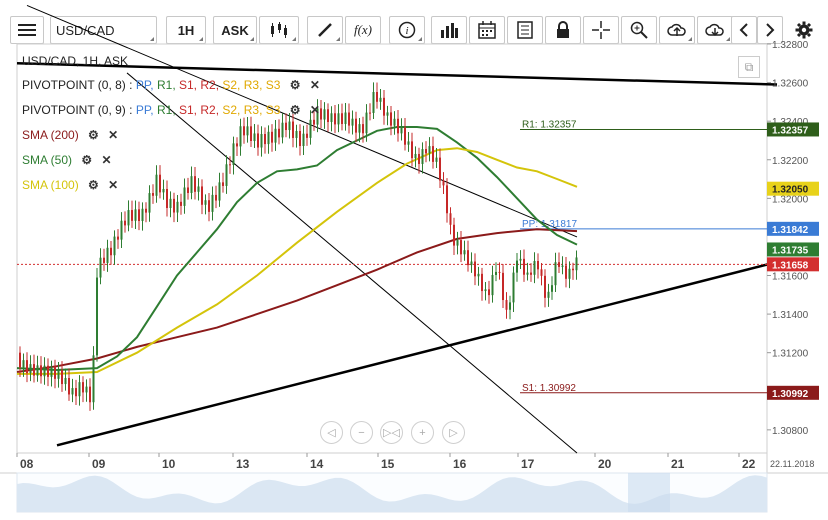 The image size is (828, 520). What do you see at coordinates (678, 464) in the screenshot?
I see `x-tick-label: 21` at bounding box center [678, 464].